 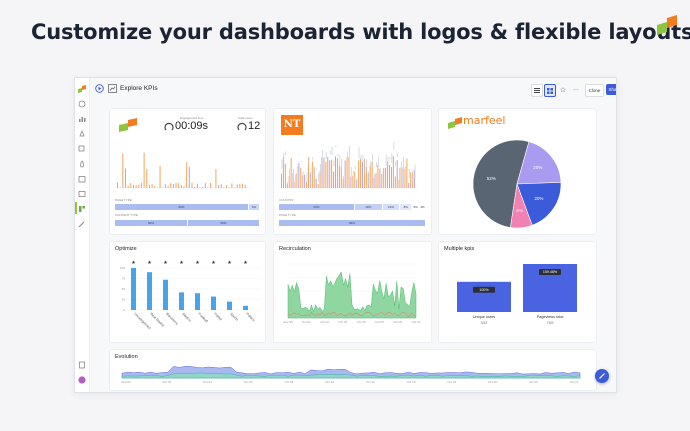 What do you see at coordinates (82, 119) in the screenshot?
I see `chart-icon` at bounding box center [82, 119].